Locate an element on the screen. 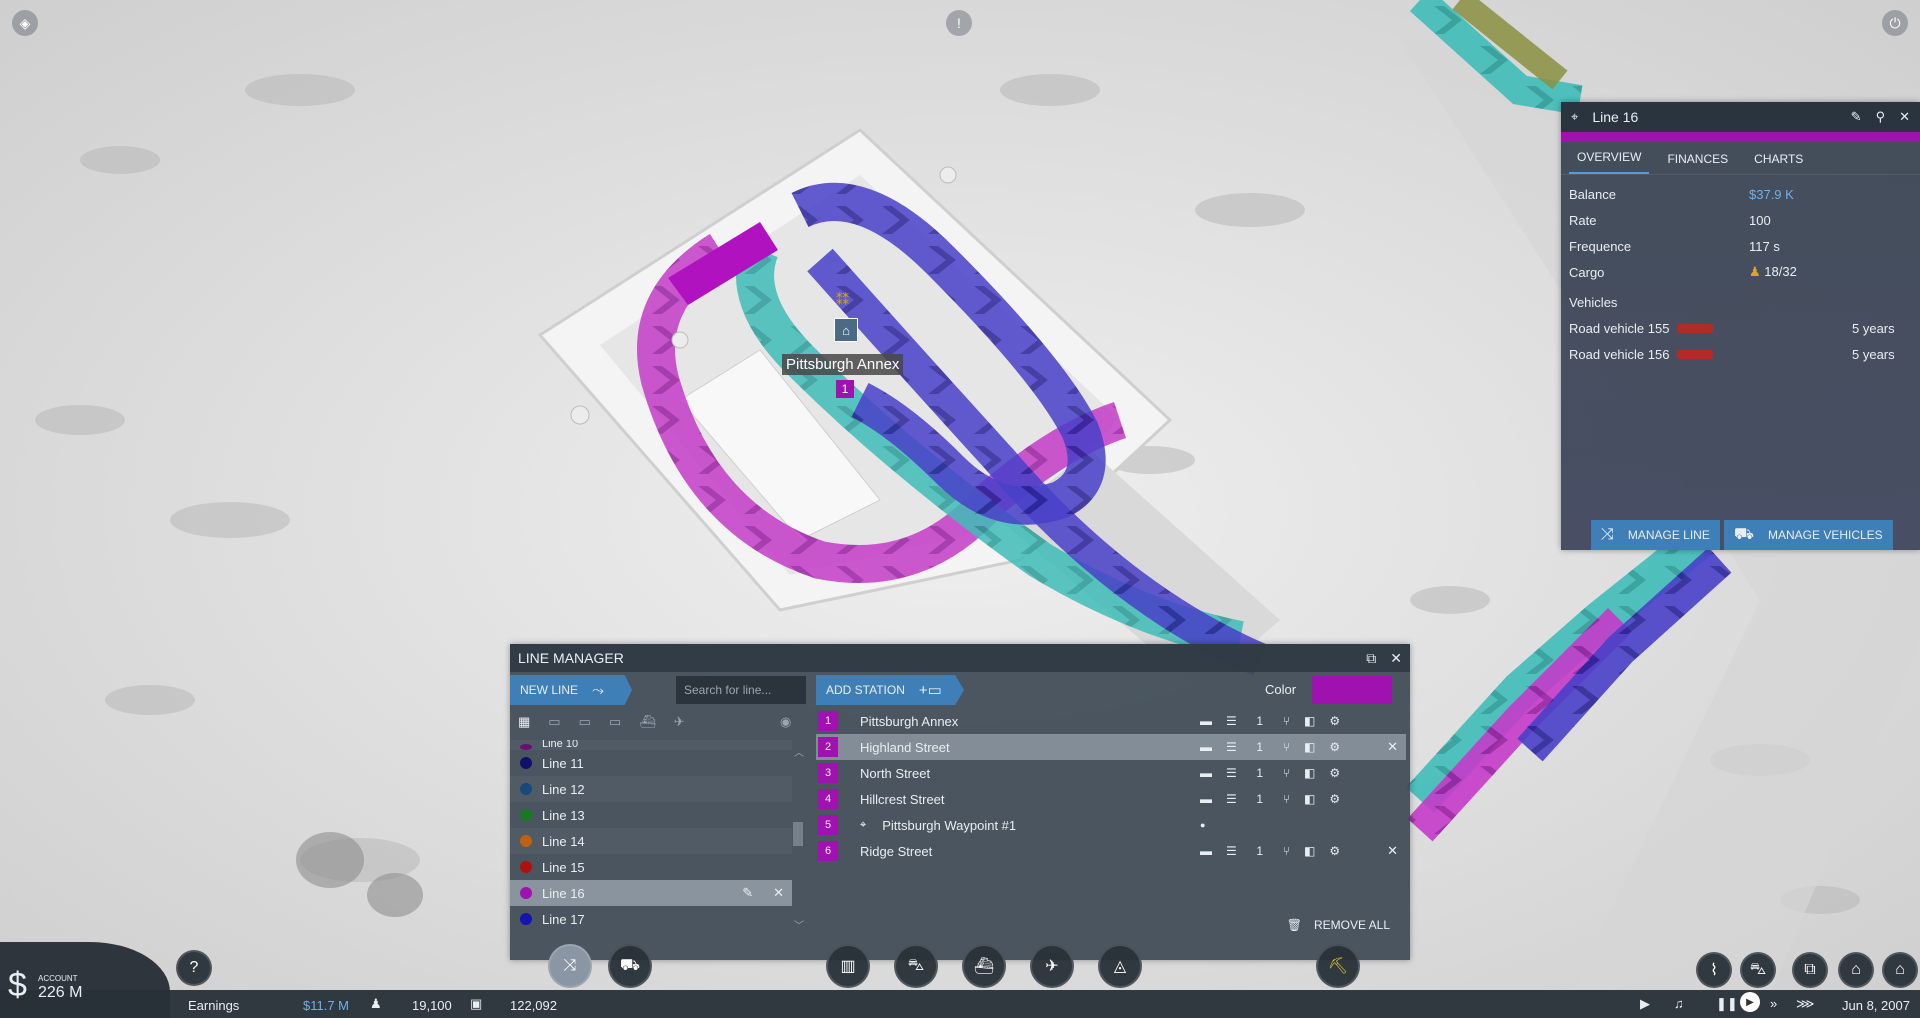  truck-filter-icon: ▭ is located at coordinates (585, 722).